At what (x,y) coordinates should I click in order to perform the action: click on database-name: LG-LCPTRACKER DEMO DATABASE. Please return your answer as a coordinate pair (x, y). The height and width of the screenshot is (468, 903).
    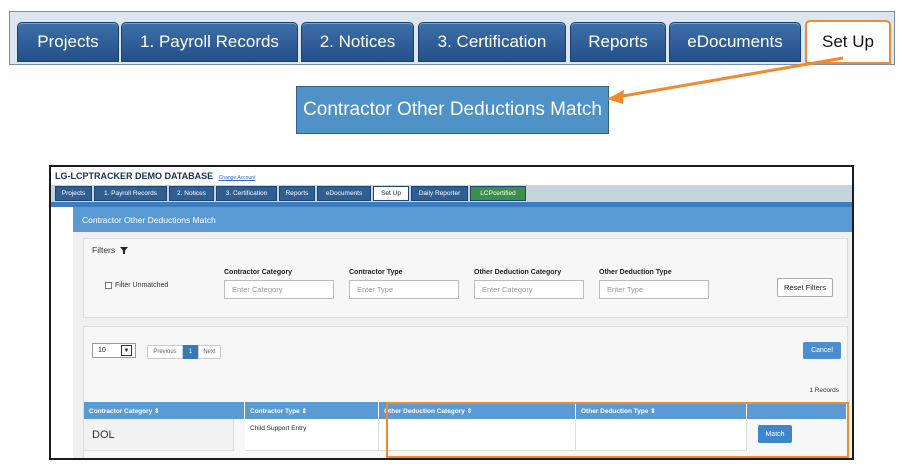
    Looking at the image, I should click on (134, 176).